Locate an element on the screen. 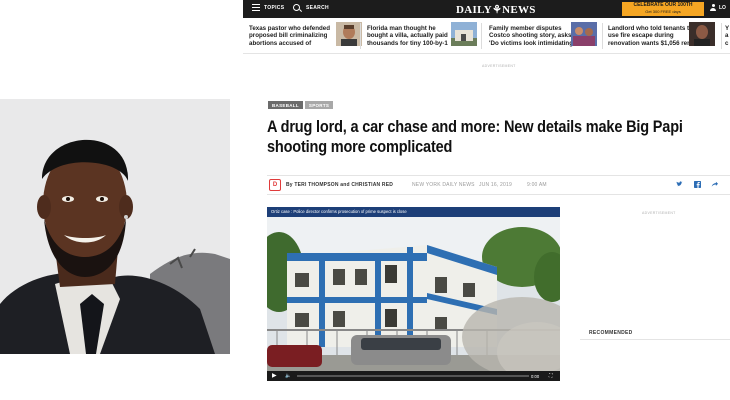  share-glyph is located at coordinates (714, 184).